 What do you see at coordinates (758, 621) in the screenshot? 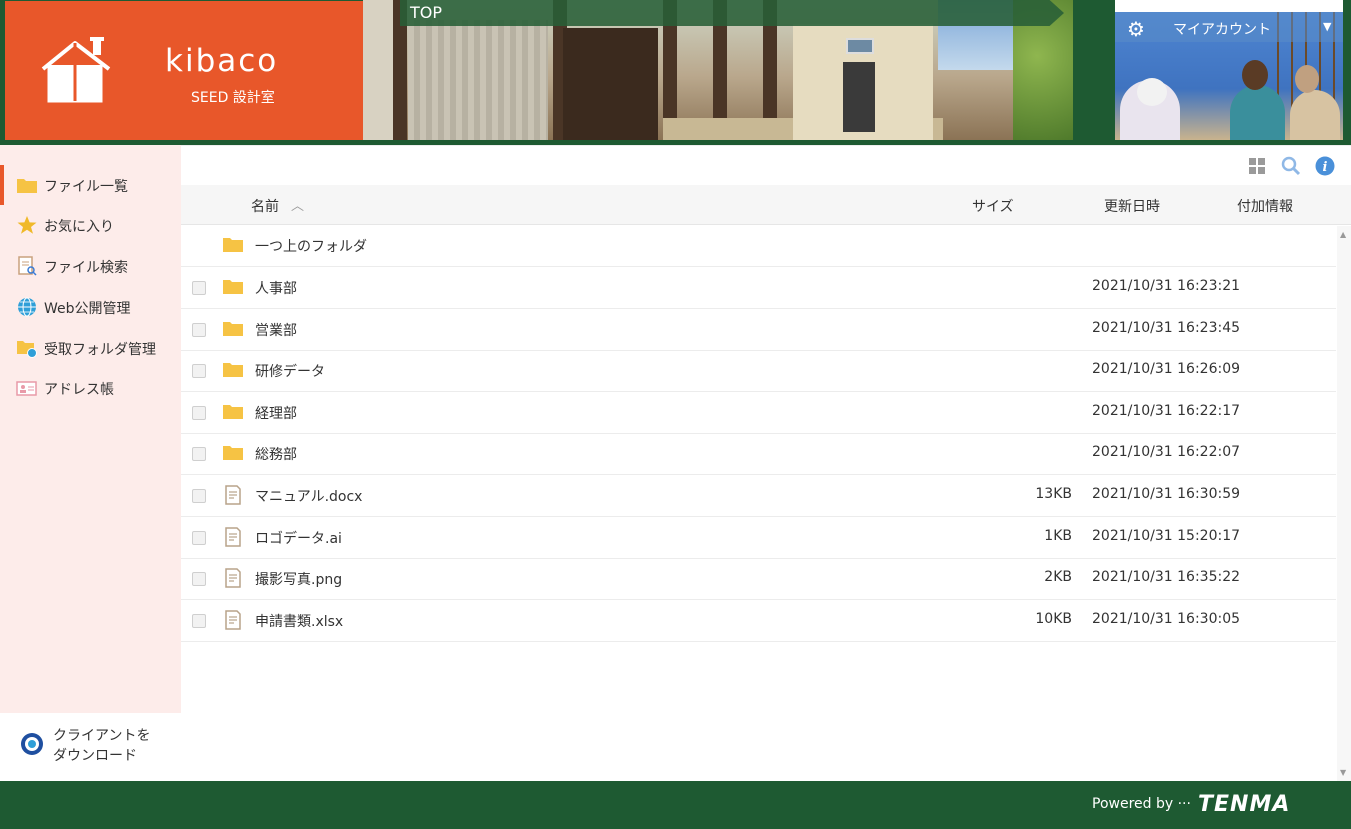
I see `file-row: 申請書類.xlsx 10KB 2021/10/31 16:30:05` at bounding box center [758, 621].